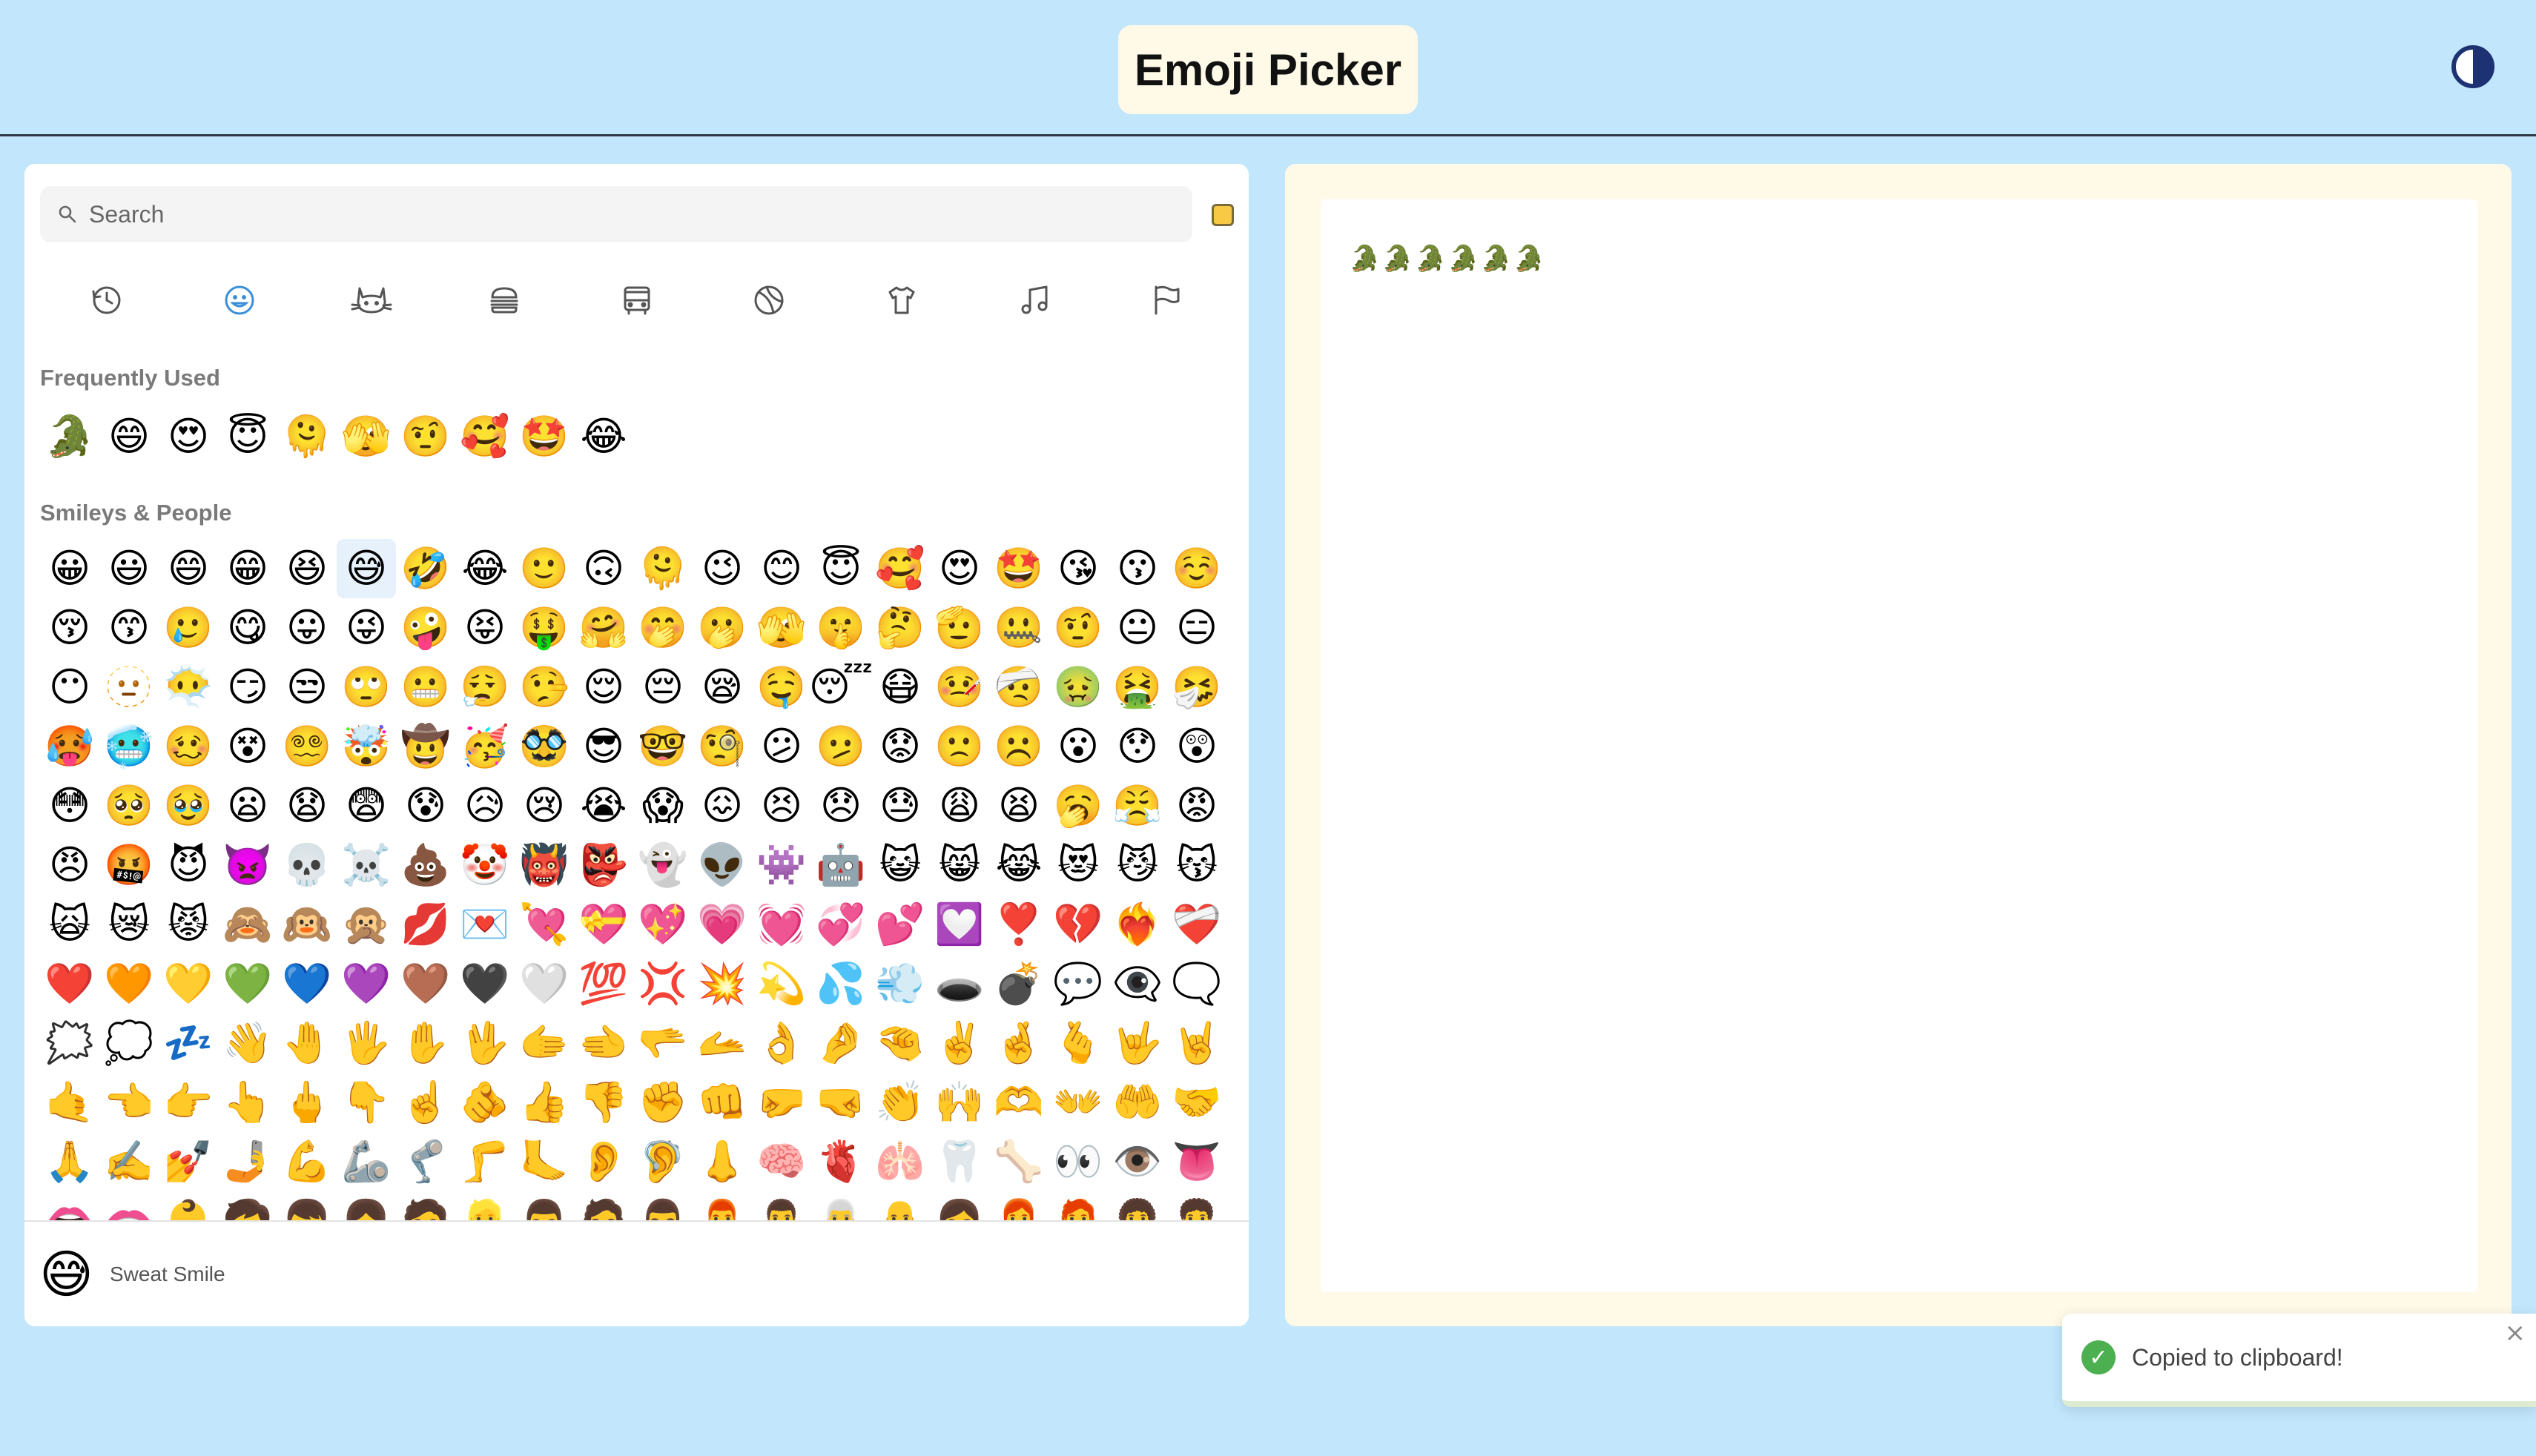 The height and width of the screenshot is (1456, 2536). I want to click on emoji-button: ✊, so click(663, 1102).